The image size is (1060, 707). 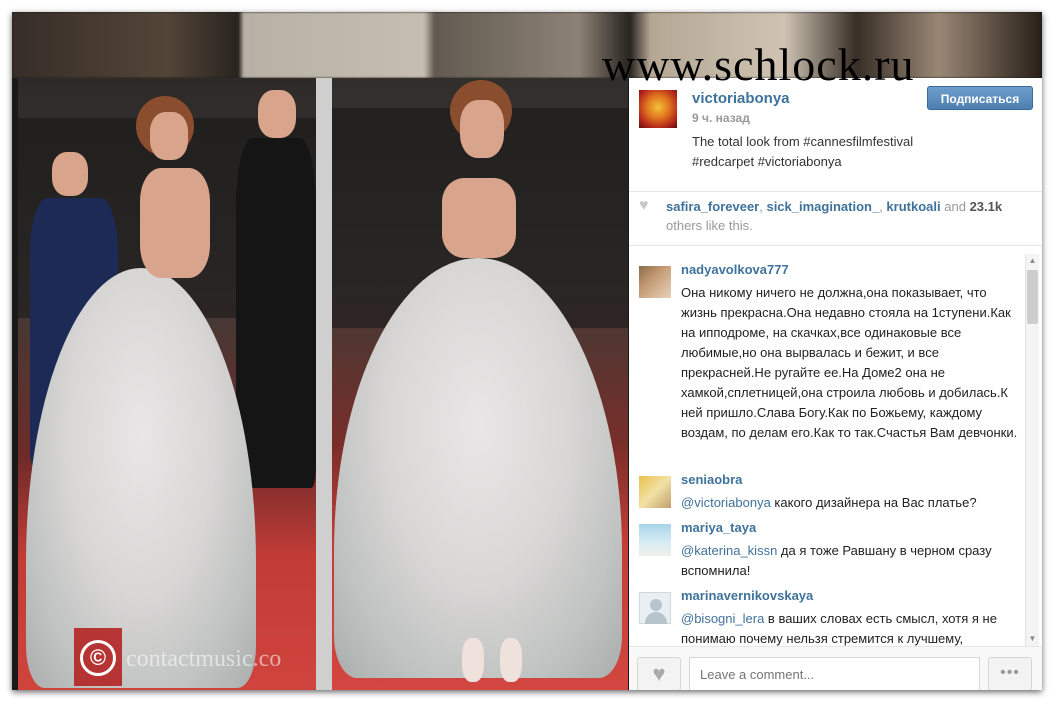 I want to click on like-user: krutkoali, so click(x=913, y=206).